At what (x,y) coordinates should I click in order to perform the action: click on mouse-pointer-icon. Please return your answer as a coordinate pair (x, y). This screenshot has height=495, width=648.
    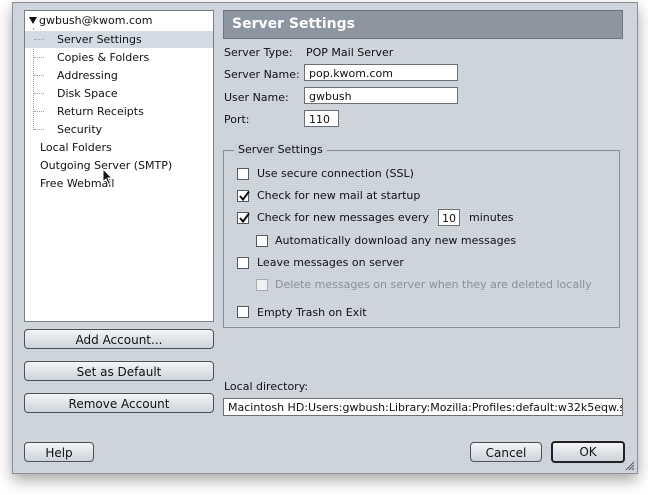
    Looking at the image, I should click on (108, 177).